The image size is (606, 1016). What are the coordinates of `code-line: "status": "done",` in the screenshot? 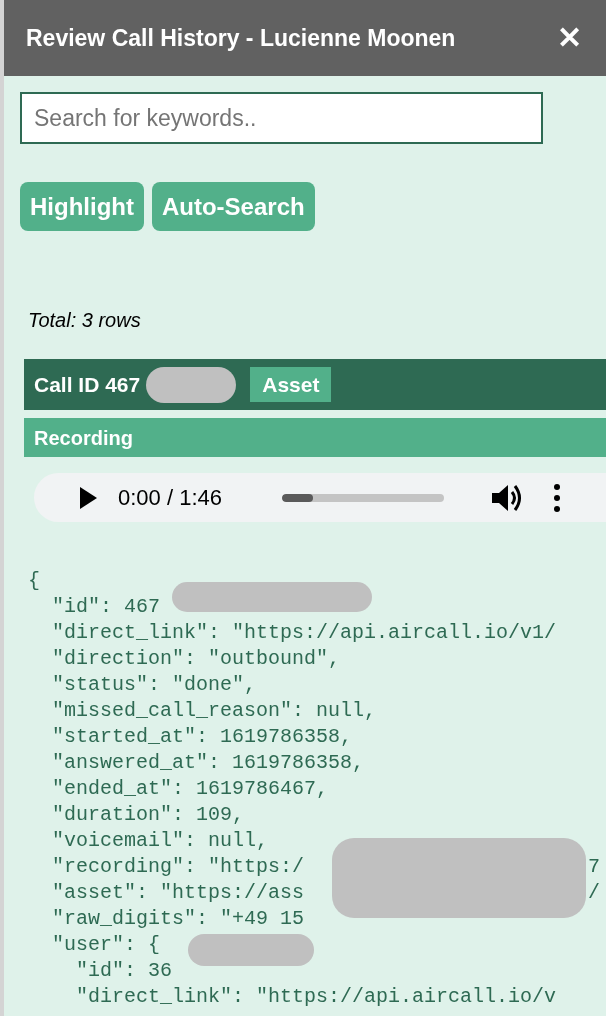 It's located at (154, 685).